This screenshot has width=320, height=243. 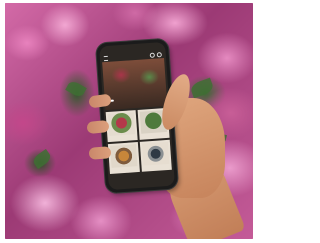 I want to click on menu-icon, so click(x=106, y=58).